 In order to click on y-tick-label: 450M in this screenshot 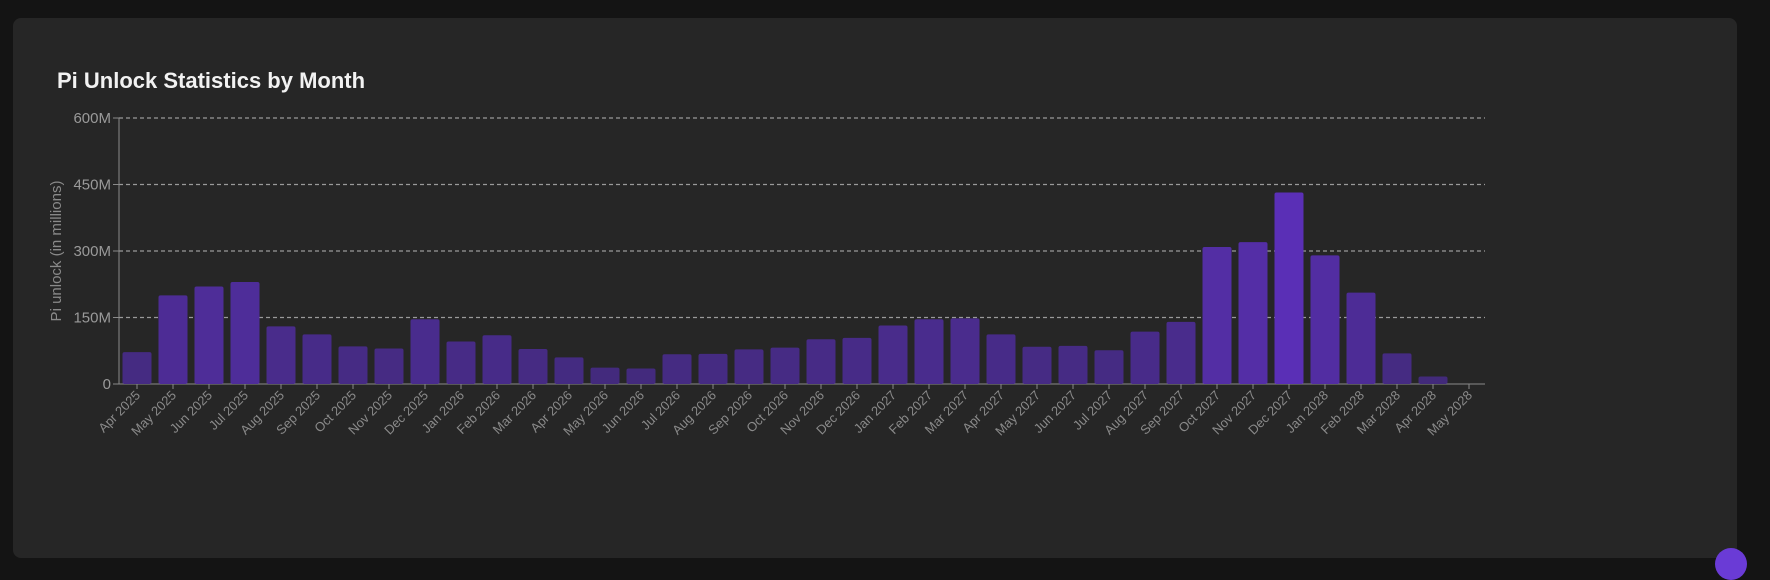, I will do `click(92, 185)`.